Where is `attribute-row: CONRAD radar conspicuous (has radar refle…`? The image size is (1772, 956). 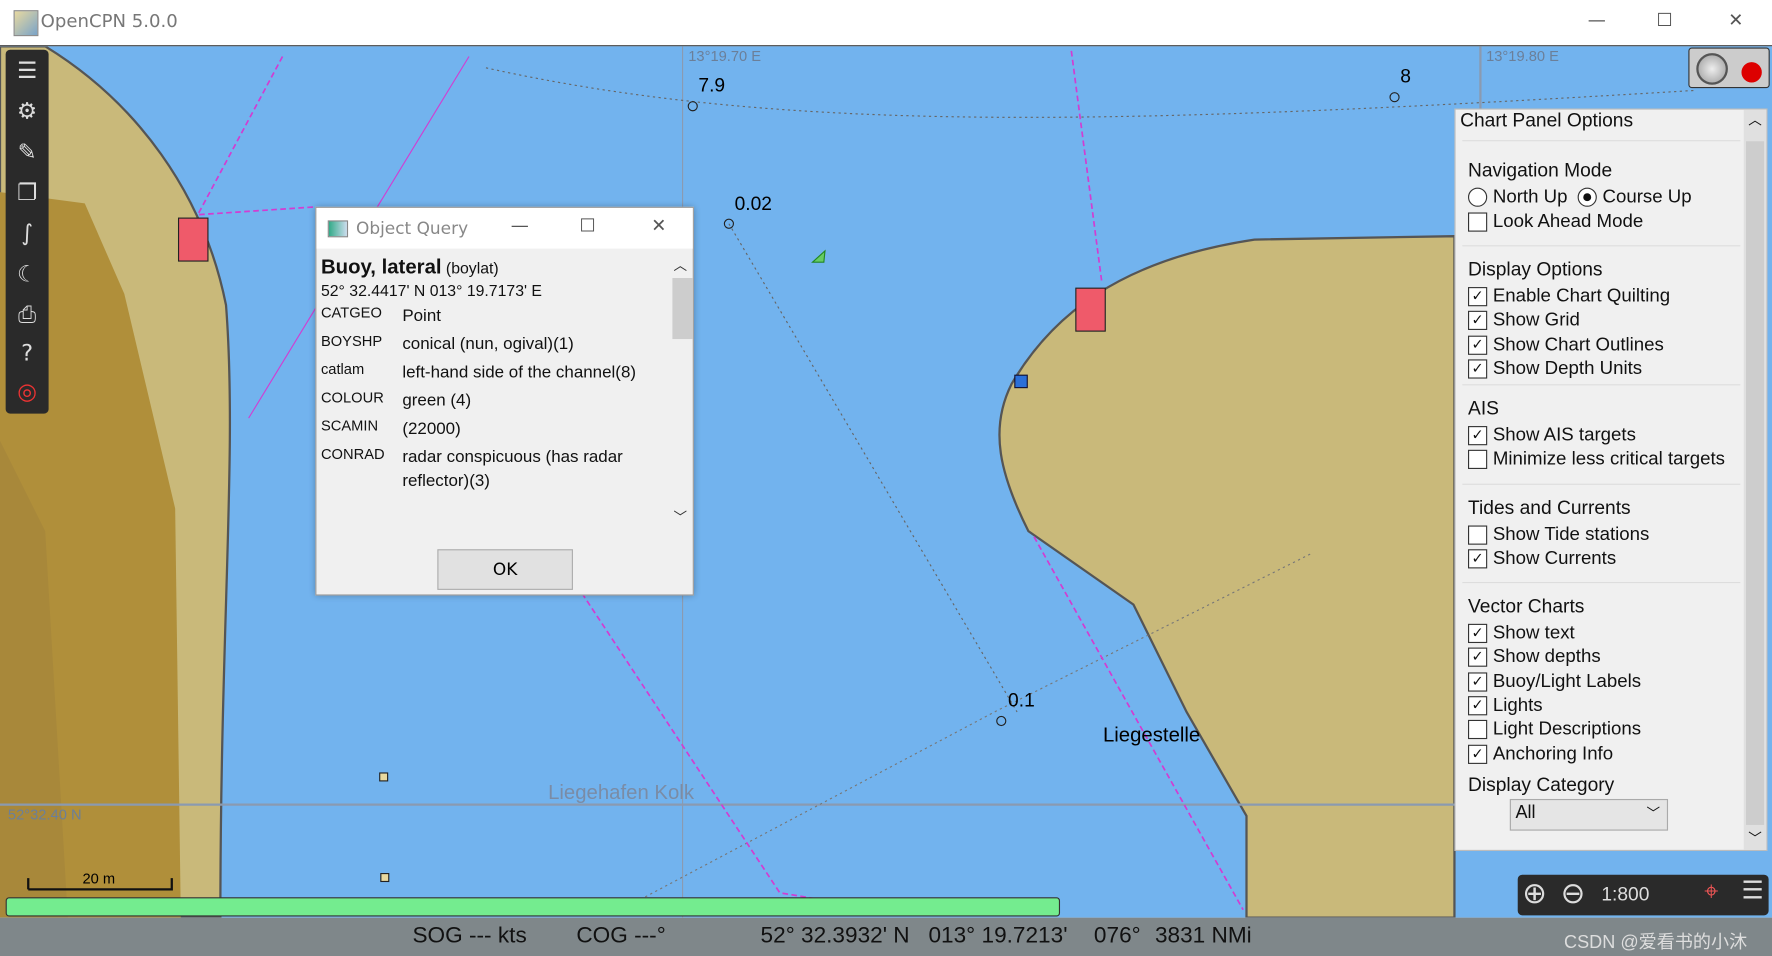
attribute-row: CONRAD radar conspicuous (has radar refle… is located at coordinates (494, 468).